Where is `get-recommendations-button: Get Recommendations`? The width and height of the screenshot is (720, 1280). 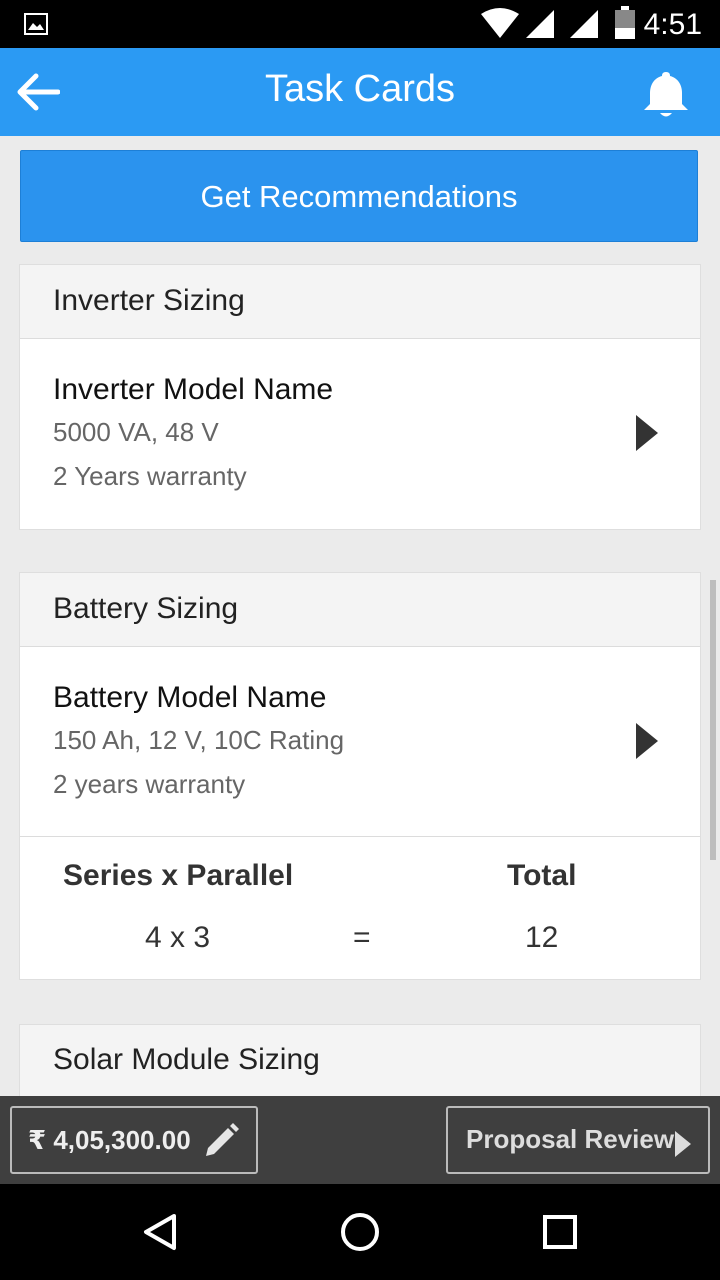
get-recommendations-button: Get Recommendations is located at coordinates (359, 196).